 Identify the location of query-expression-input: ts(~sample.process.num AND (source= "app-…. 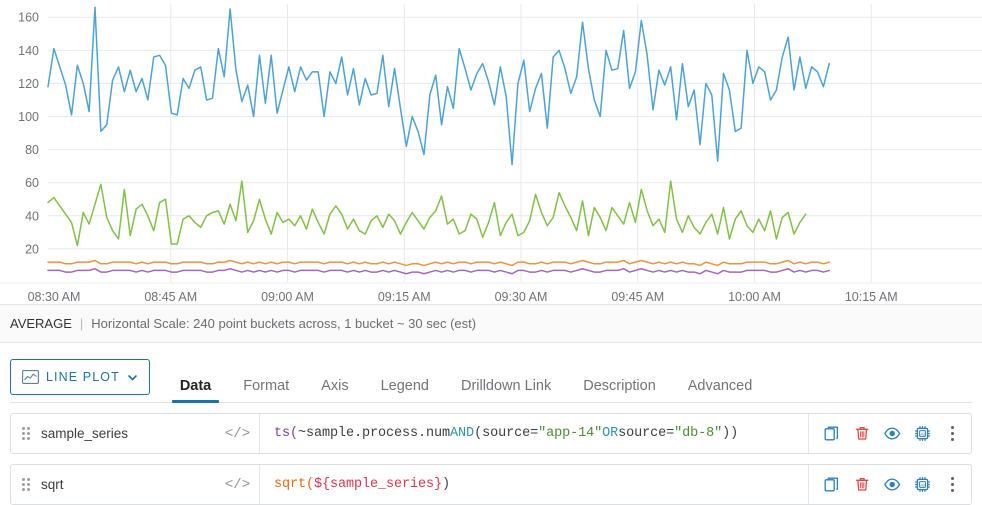
(534, 433).